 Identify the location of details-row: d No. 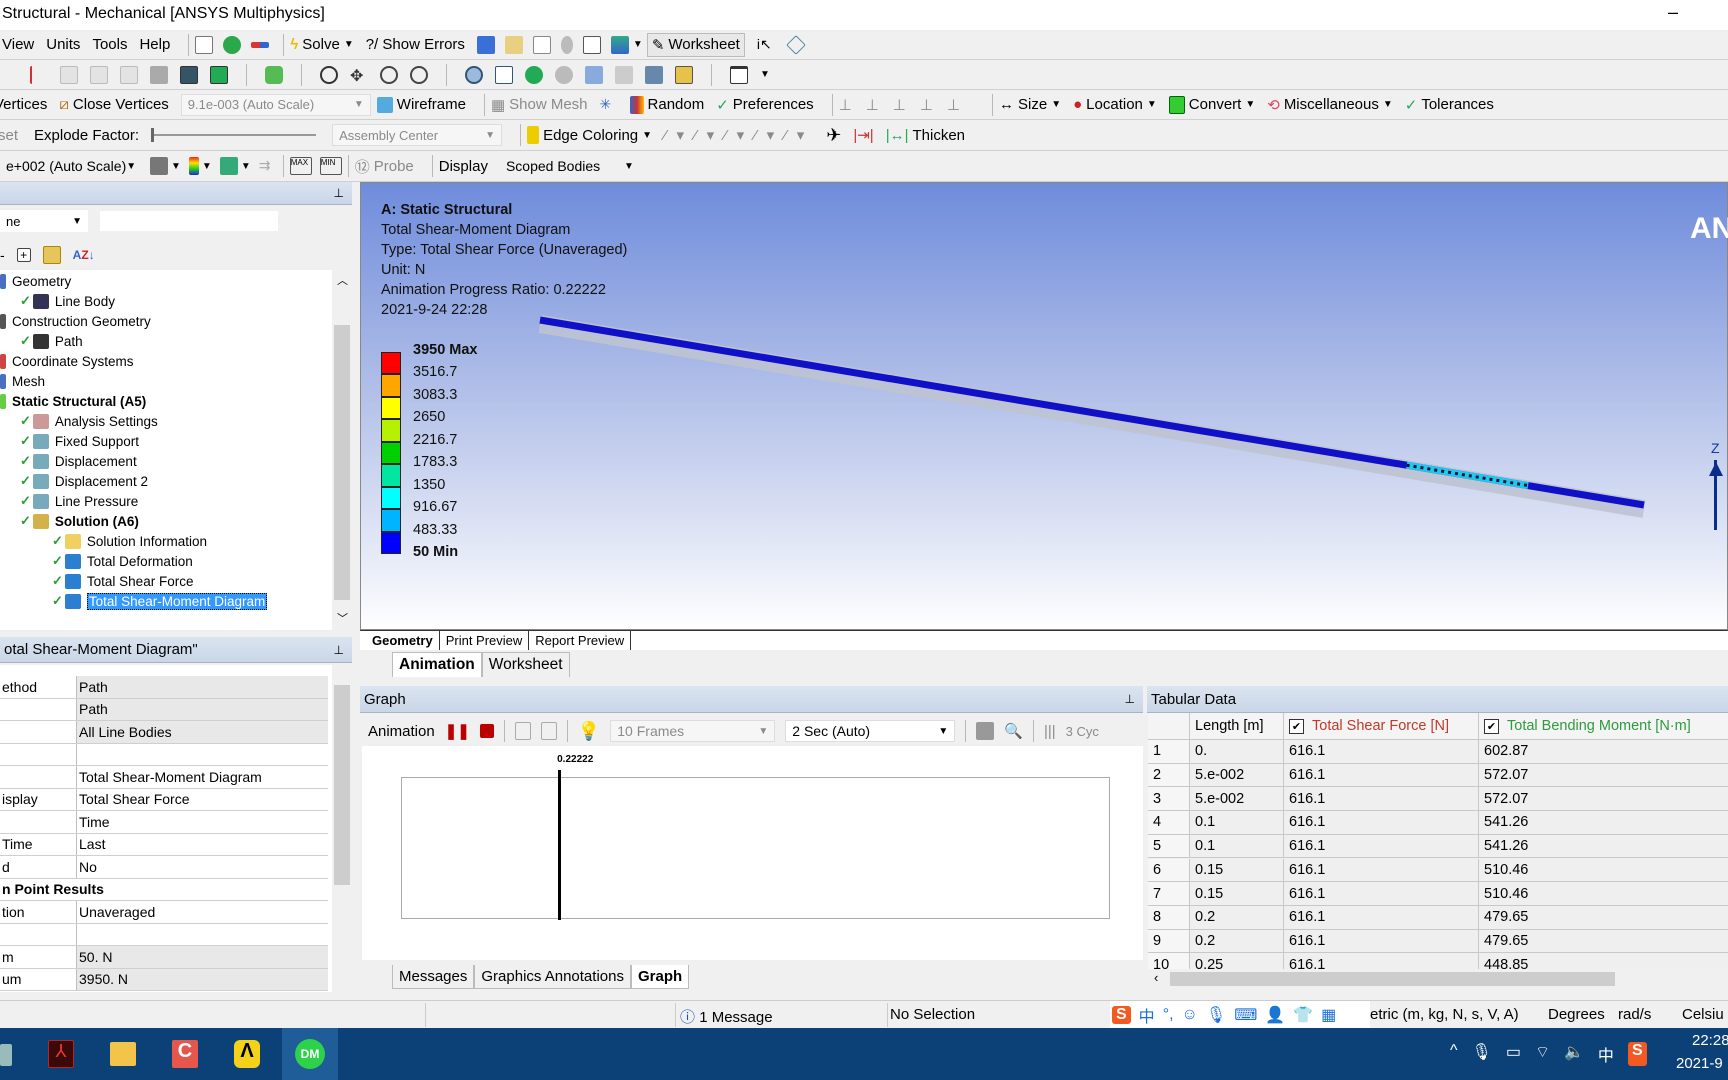
(164, 867).